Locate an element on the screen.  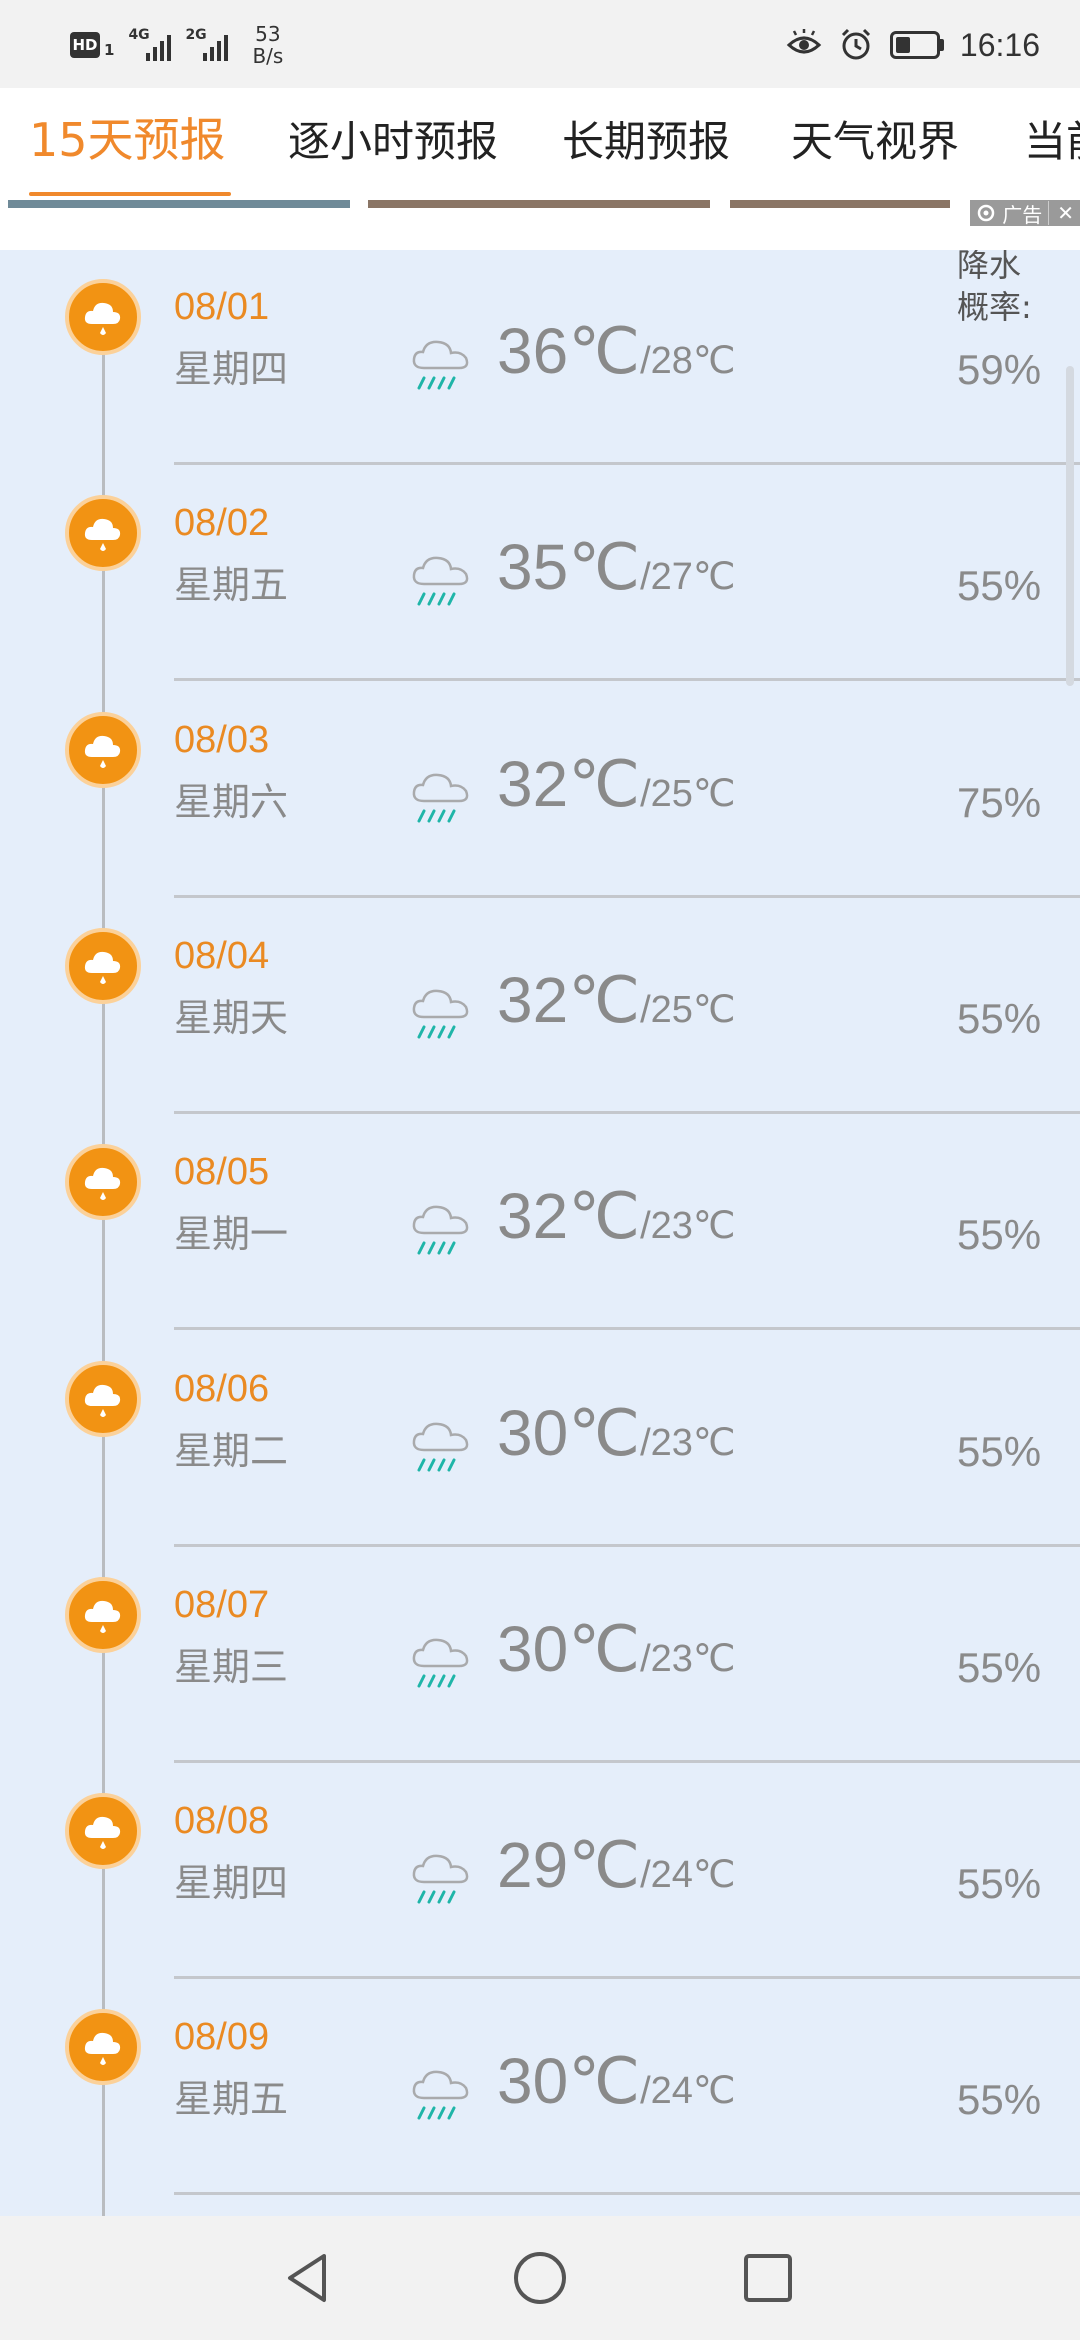
temp-low: /27℃ is located at coordinates (688, 577).